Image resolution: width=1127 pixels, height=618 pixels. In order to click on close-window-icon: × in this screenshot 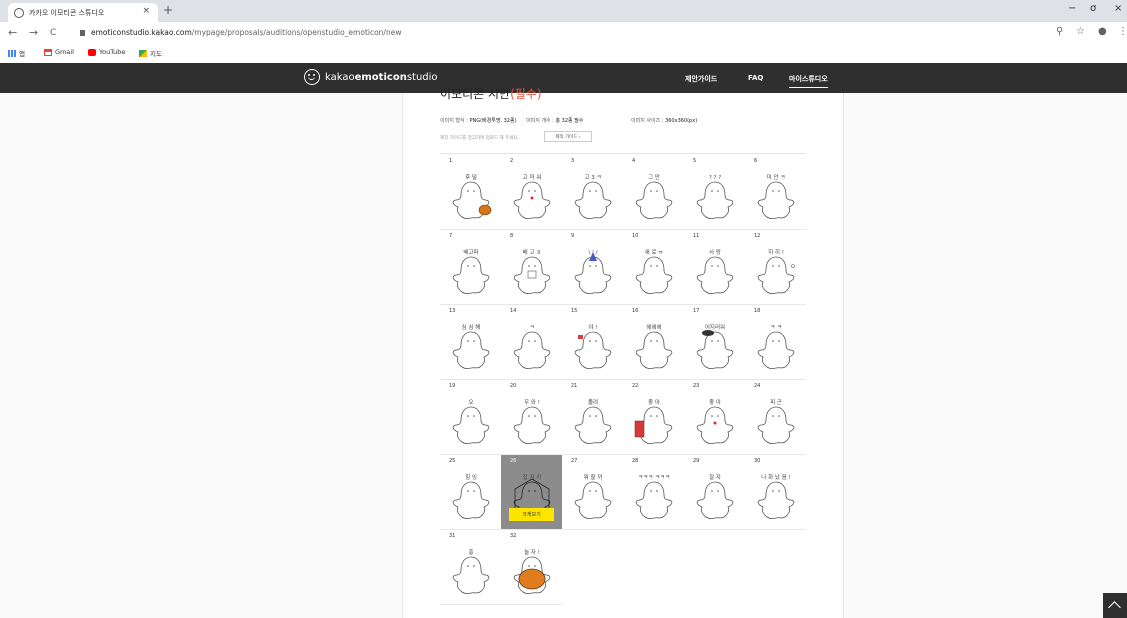, I will do `click(1118, 8)`.